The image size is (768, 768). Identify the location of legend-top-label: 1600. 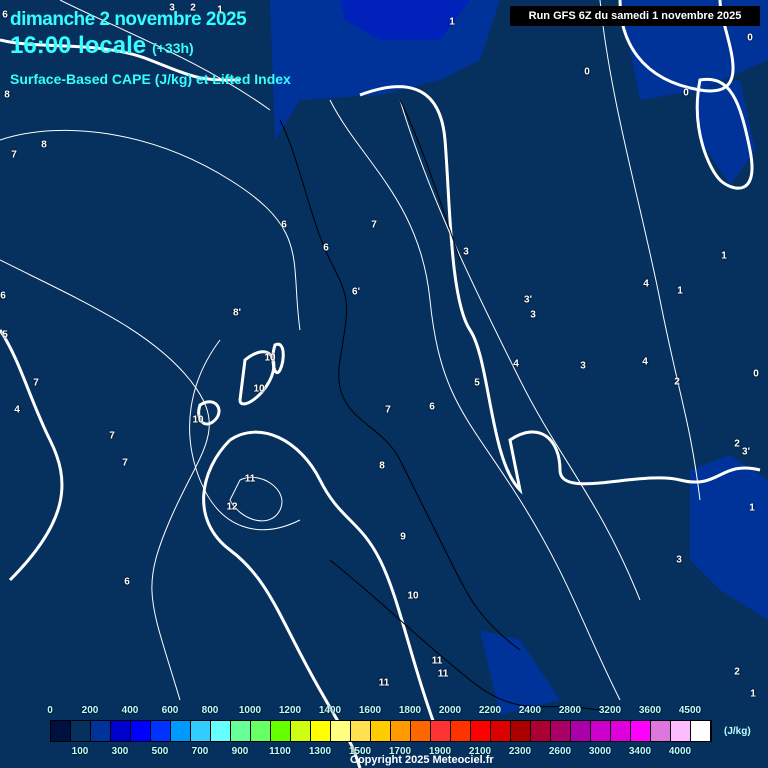
(370, 710).